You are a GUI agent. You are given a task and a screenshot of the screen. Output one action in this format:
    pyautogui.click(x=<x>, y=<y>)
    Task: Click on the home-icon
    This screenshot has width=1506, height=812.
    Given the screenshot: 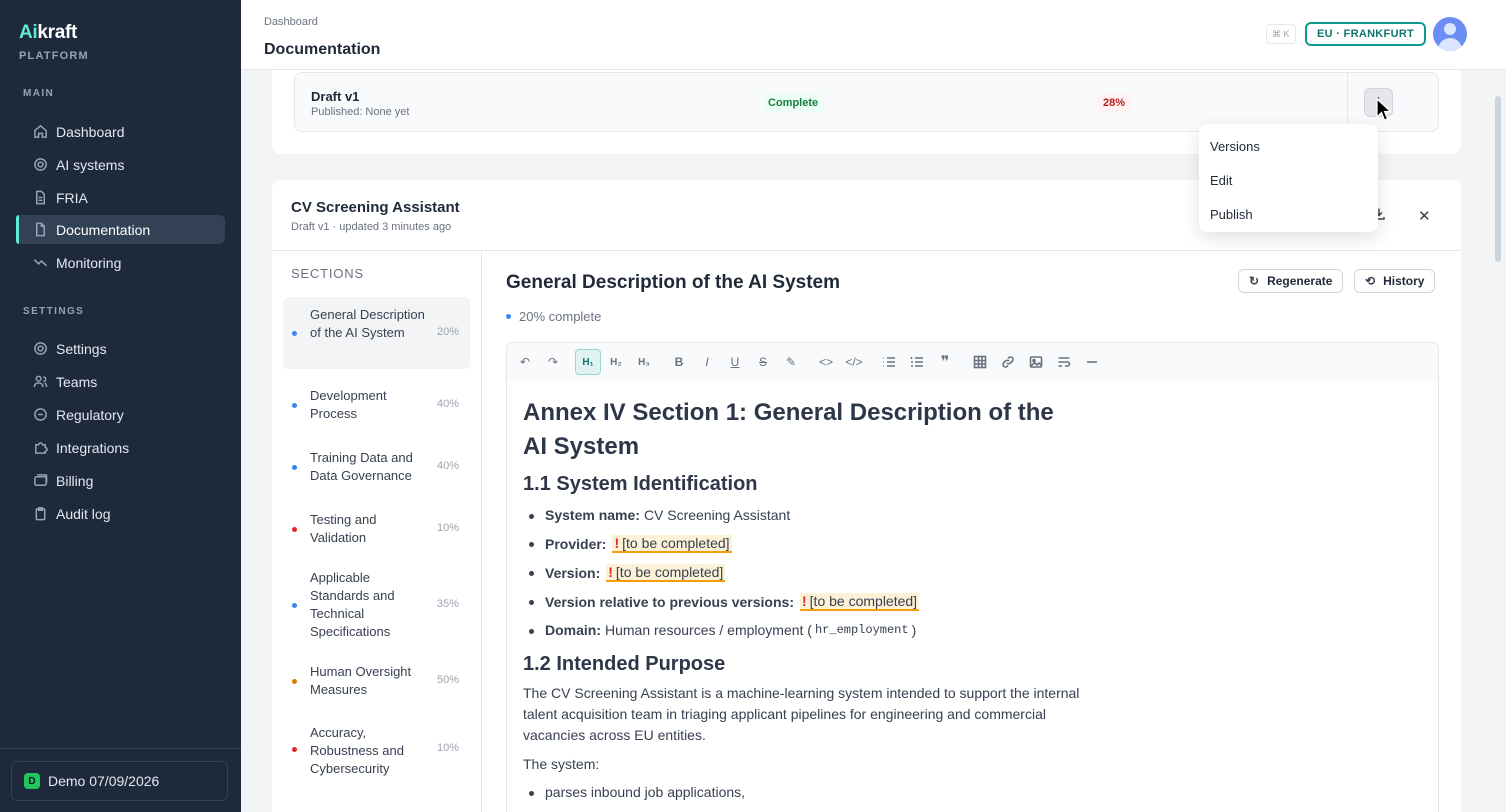 What is the action you would take?
    pyautogui.click(x=40, y=132)
    